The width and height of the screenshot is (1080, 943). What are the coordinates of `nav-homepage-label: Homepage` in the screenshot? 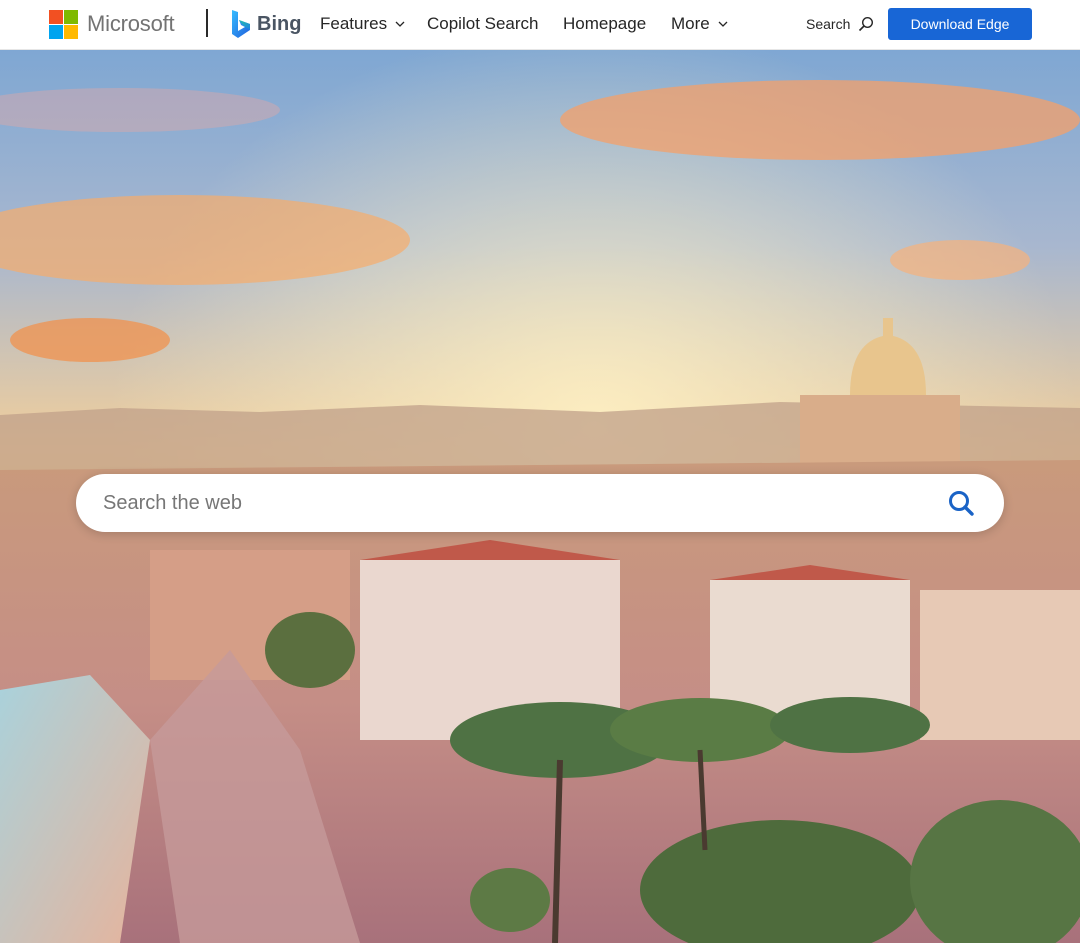 It's located at (605, 23).